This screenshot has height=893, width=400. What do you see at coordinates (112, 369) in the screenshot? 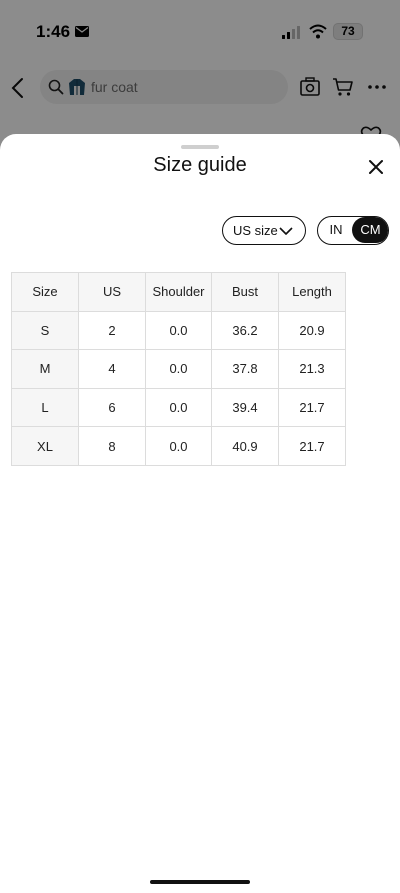
I see `cell-us: 4` at bounding box center [112, 369].